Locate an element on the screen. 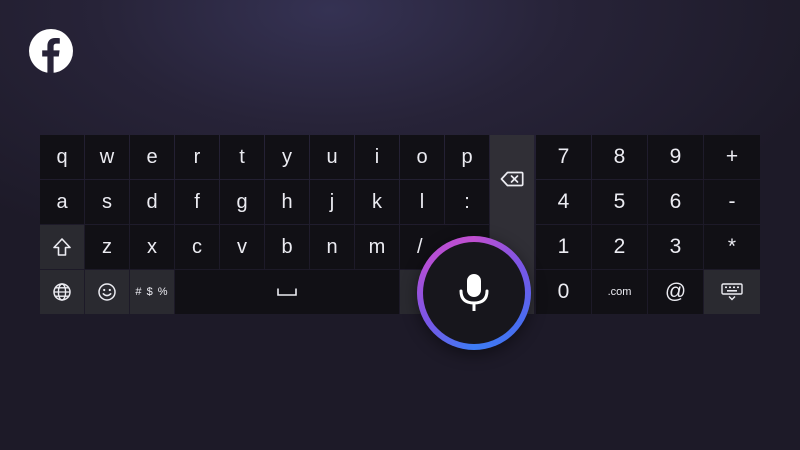 Image resolution: width=800 pixels, height=450 pixels. key-t: t is located at coordinates (242, 157).